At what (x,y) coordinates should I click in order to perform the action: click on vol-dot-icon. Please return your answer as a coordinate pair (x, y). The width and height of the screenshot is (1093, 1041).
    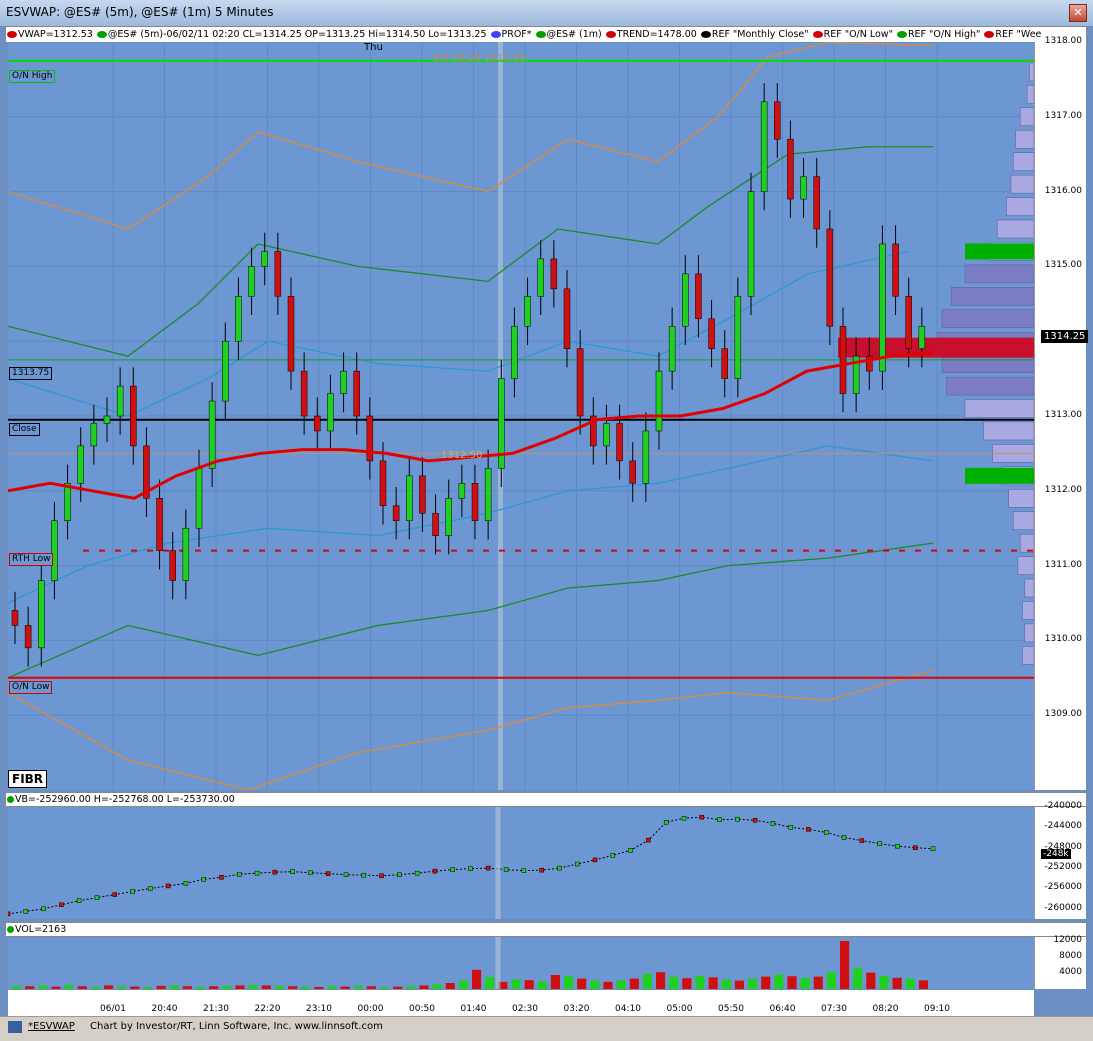
    Looking at the image, I should click on (10, 929).